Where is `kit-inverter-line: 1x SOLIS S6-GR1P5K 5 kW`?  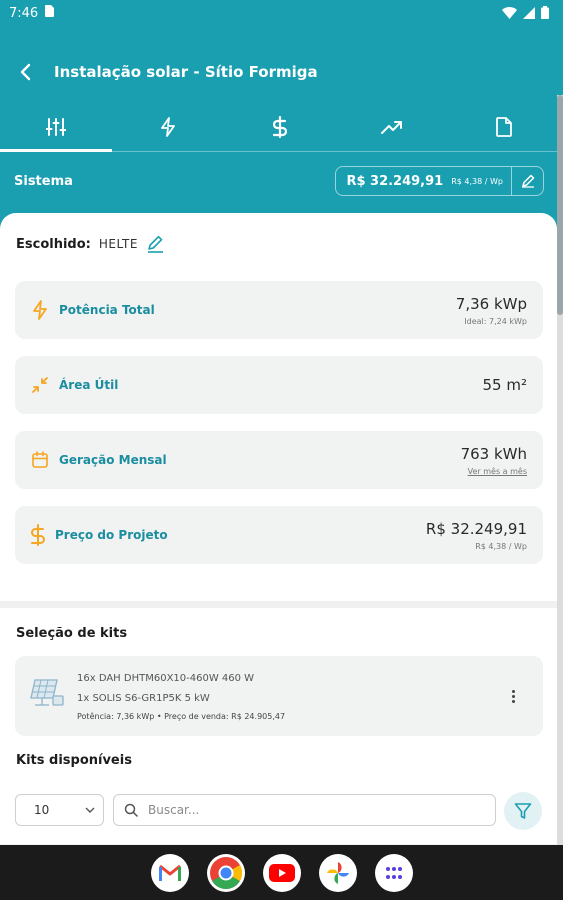
kit-inverter-line: 1x SOLIS S6-GR1P5K 5 kW is located at coordinates (143, 698).